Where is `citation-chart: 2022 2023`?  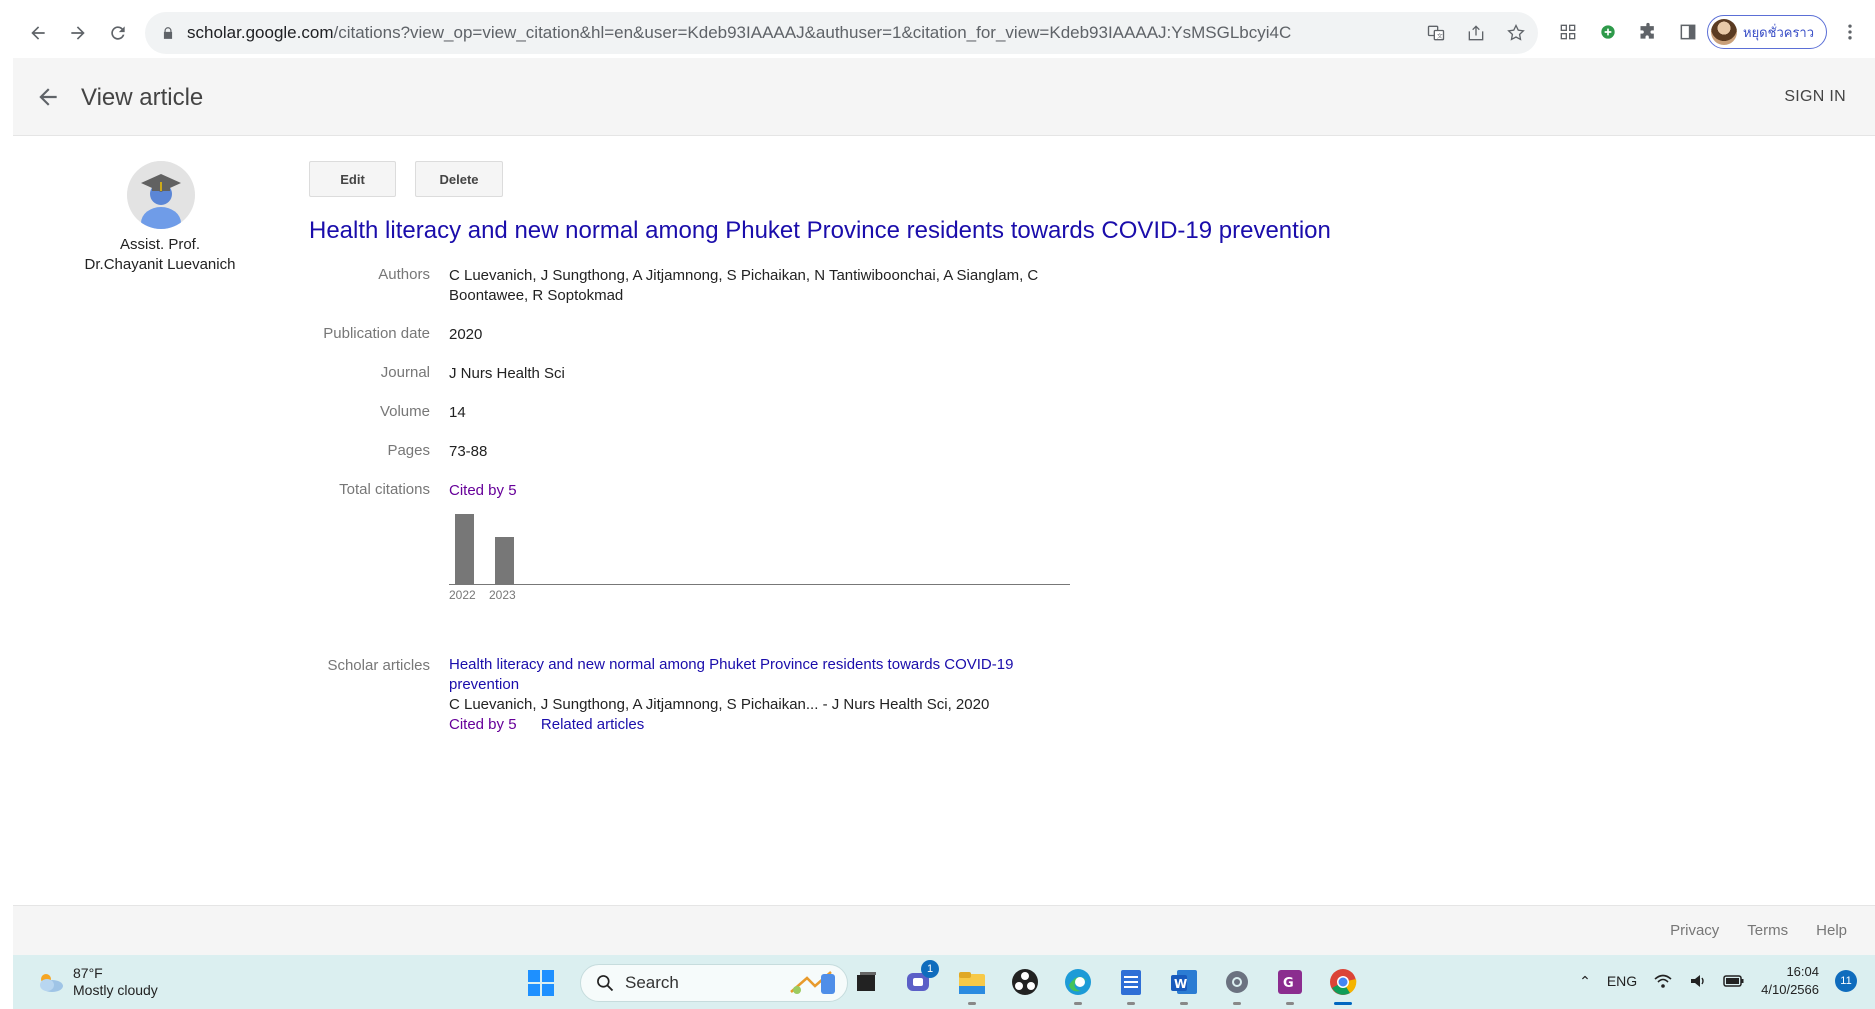 citation-chart: 2022 2023 is located at coordinates (759, 558).